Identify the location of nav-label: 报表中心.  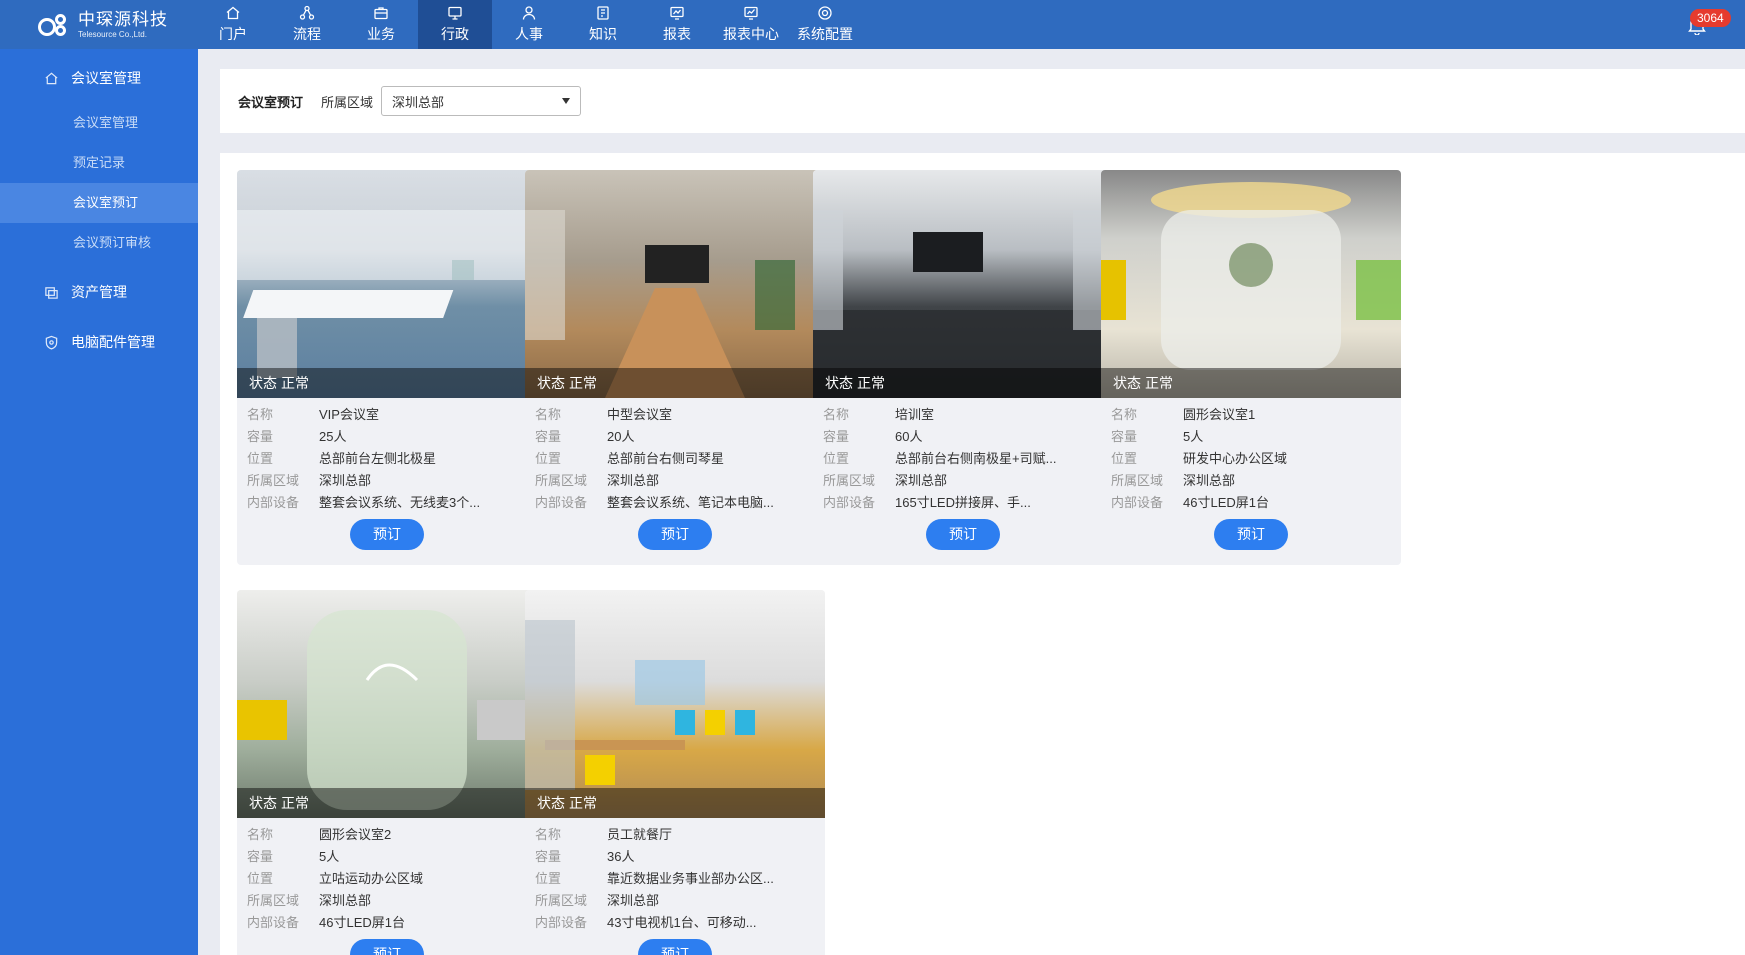
(751, 34).